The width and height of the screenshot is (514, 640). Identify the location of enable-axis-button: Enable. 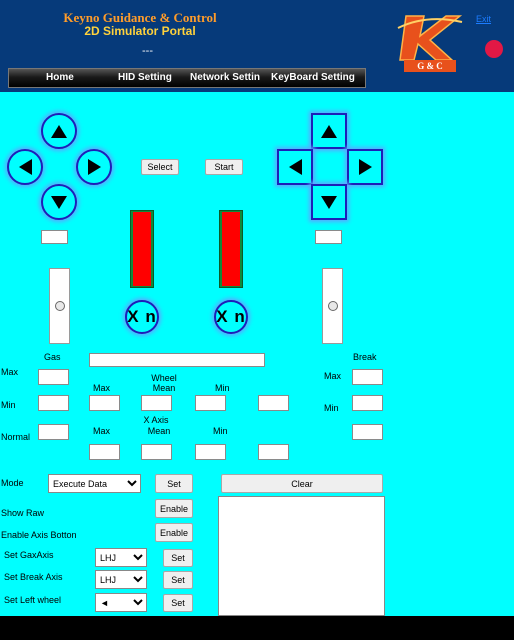
(174, 532).